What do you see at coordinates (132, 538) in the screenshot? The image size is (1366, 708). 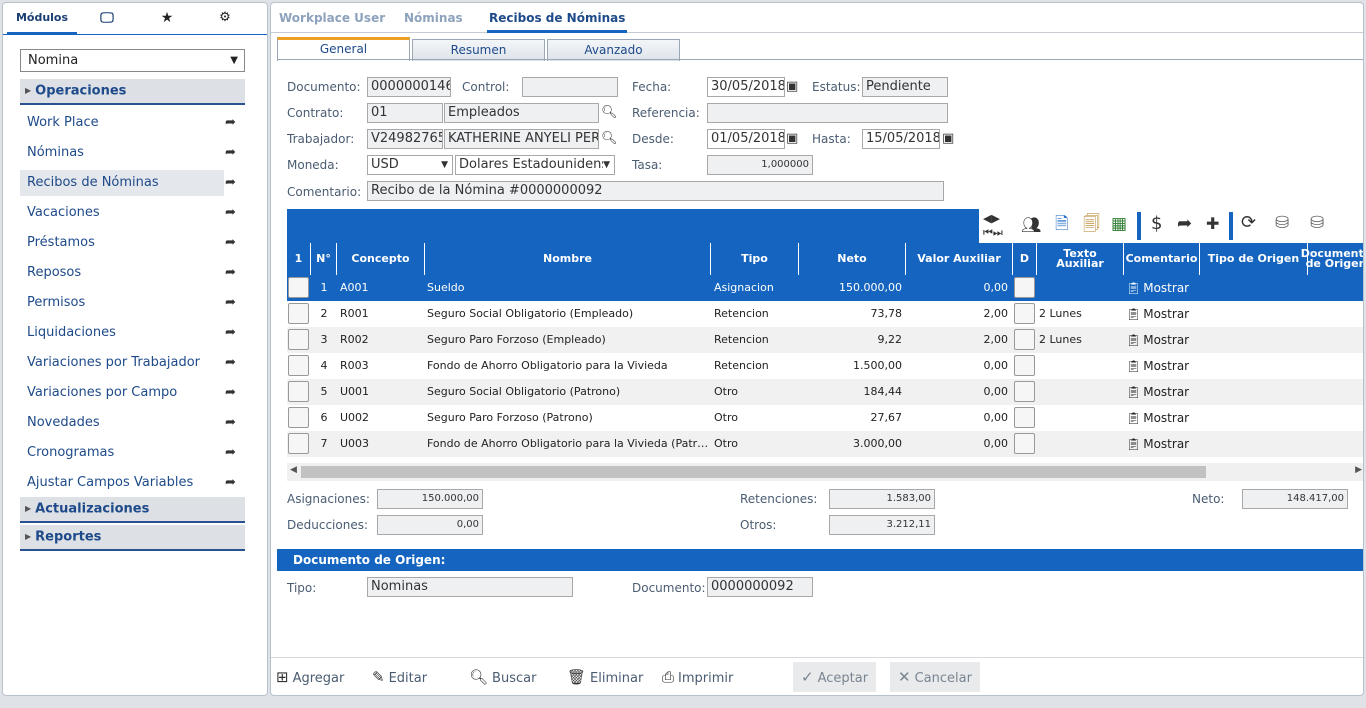 I see `section-reportes: ▶ Reportes` at bounding box center [132, 538].